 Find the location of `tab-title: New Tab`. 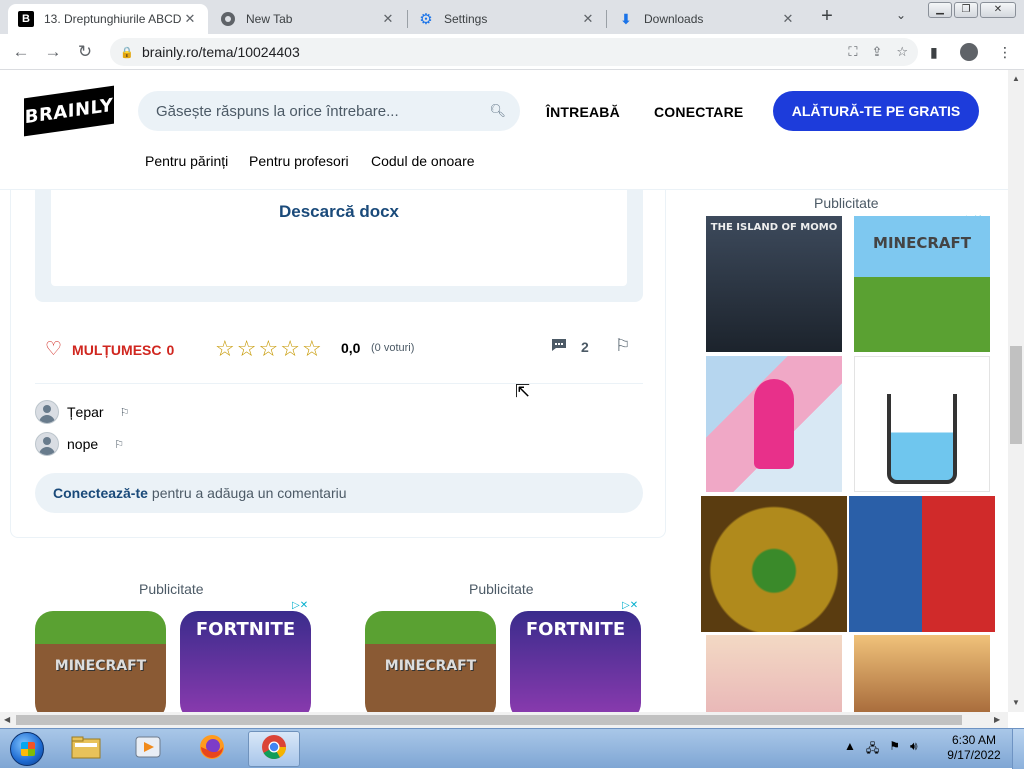

tab-title: New Tab is located at coordinates (269, 19).